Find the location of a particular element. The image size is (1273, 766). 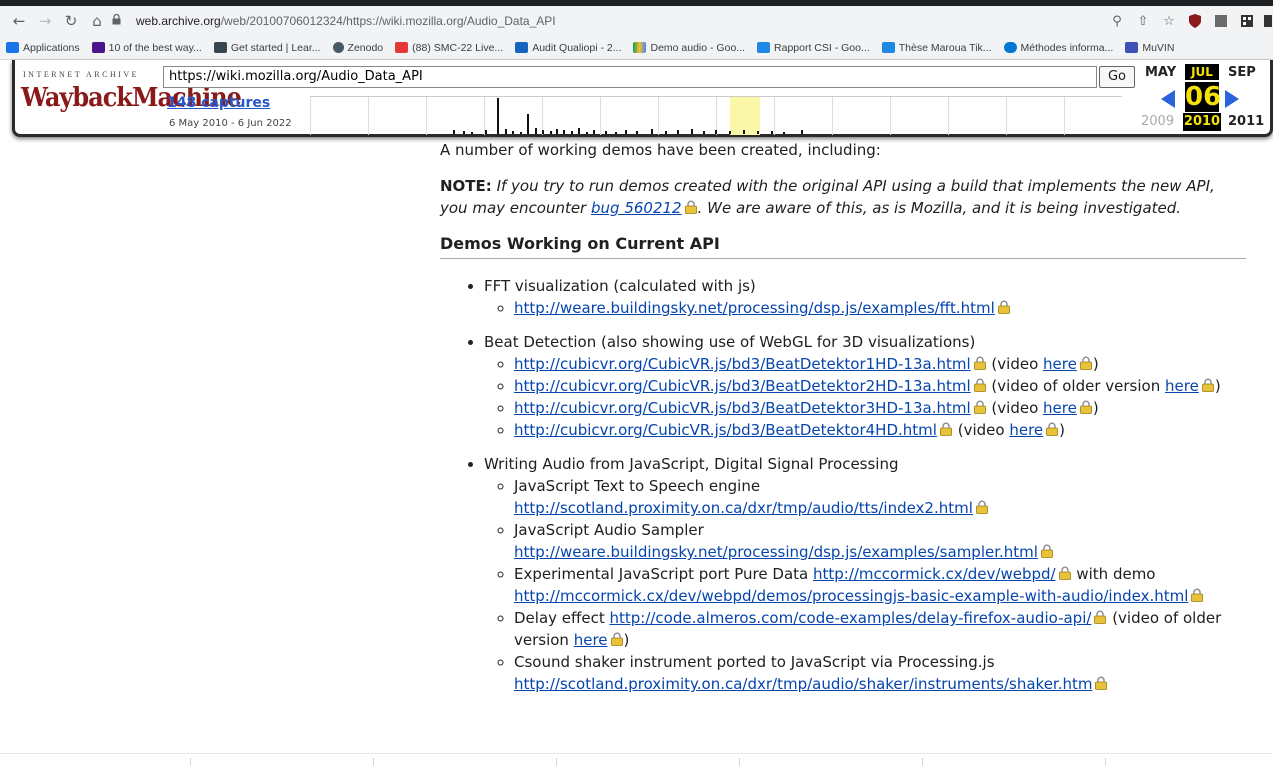

beat-video-1-link: here is located at coordinates (1060, 364).